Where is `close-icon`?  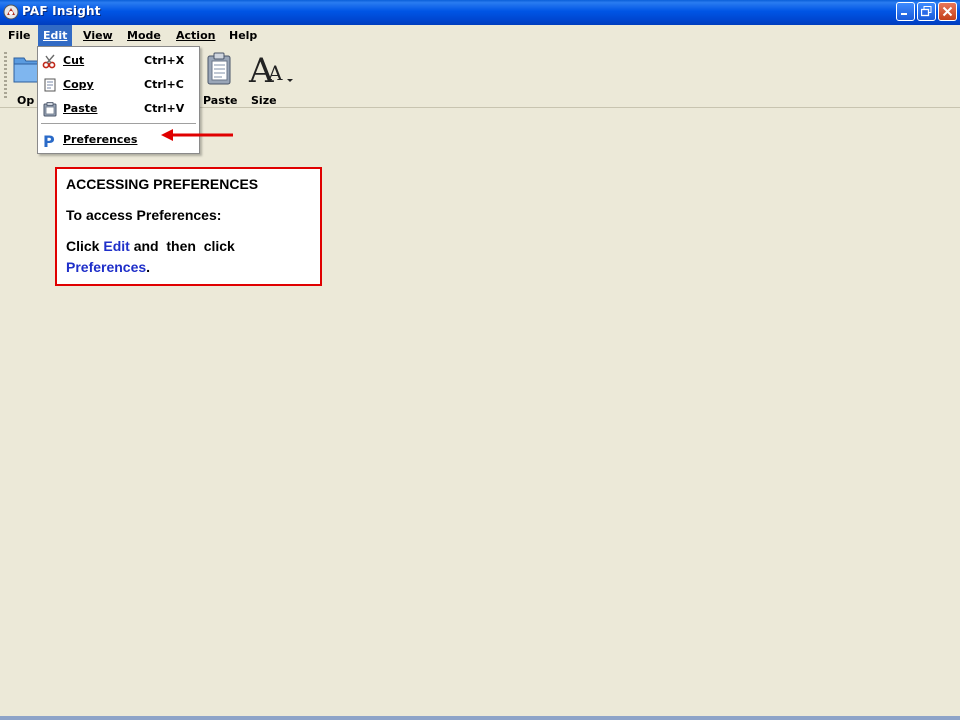 close-icon is located at coordinates (947, 11).